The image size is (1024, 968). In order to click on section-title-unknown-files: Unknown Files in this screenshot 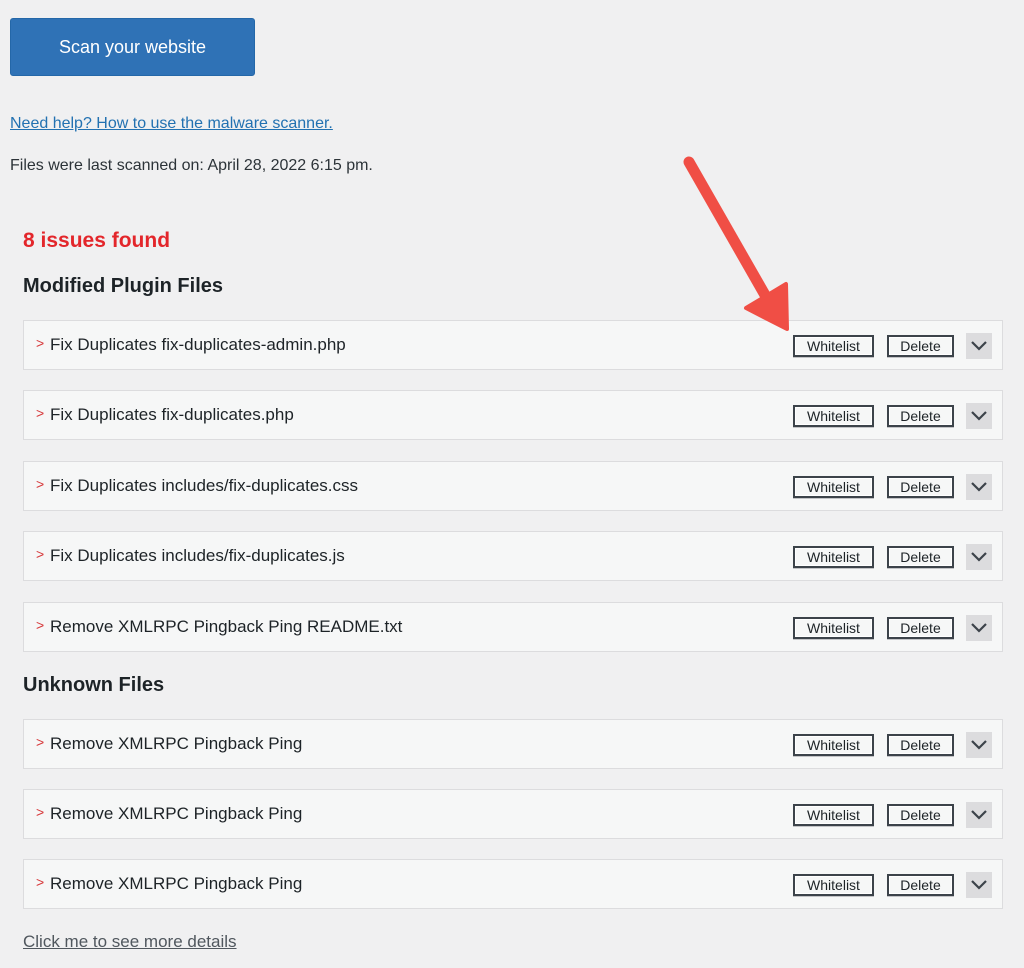, I will do `click(94, 685)`.